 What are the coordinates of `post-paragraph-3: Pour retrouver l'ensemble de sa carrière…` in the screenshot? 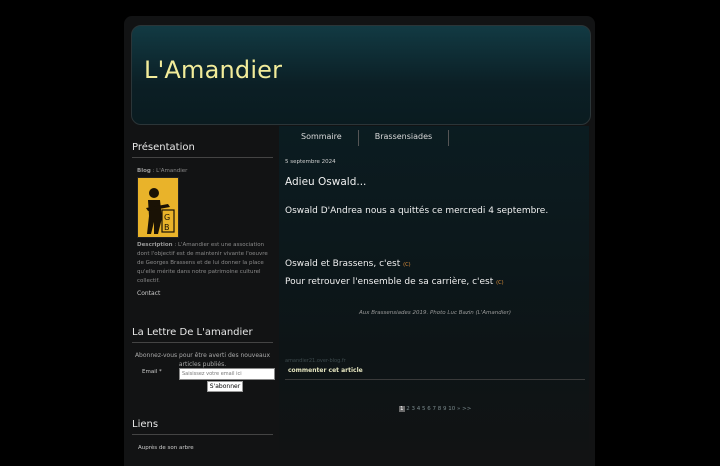 It's located at (394, 282).